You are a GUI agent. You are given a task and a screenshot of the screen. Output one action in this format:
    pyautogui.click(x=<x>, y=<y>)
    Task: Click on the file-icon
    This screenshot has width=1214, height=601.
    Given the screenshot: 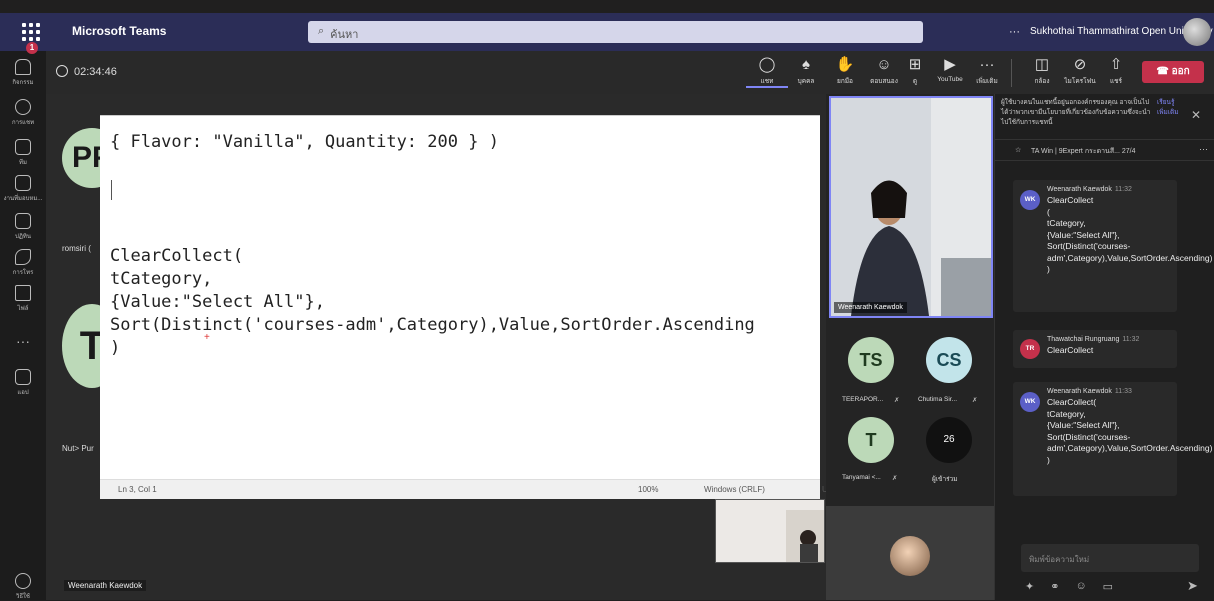 What is the action you would take?
    pyautogui.click(x=23, y=293)
    